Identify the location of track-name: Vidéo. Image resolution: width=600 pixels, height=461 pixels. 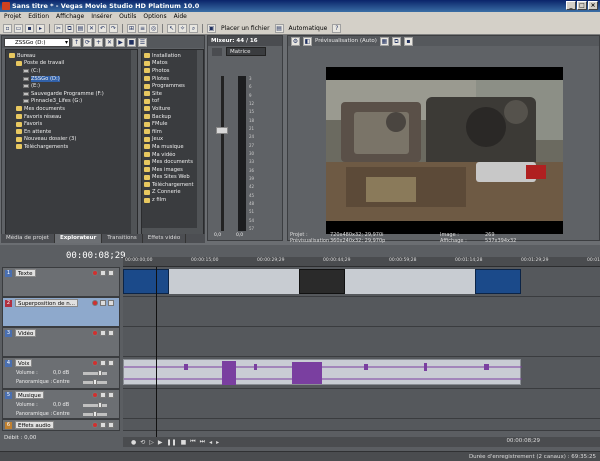
(26, 333).